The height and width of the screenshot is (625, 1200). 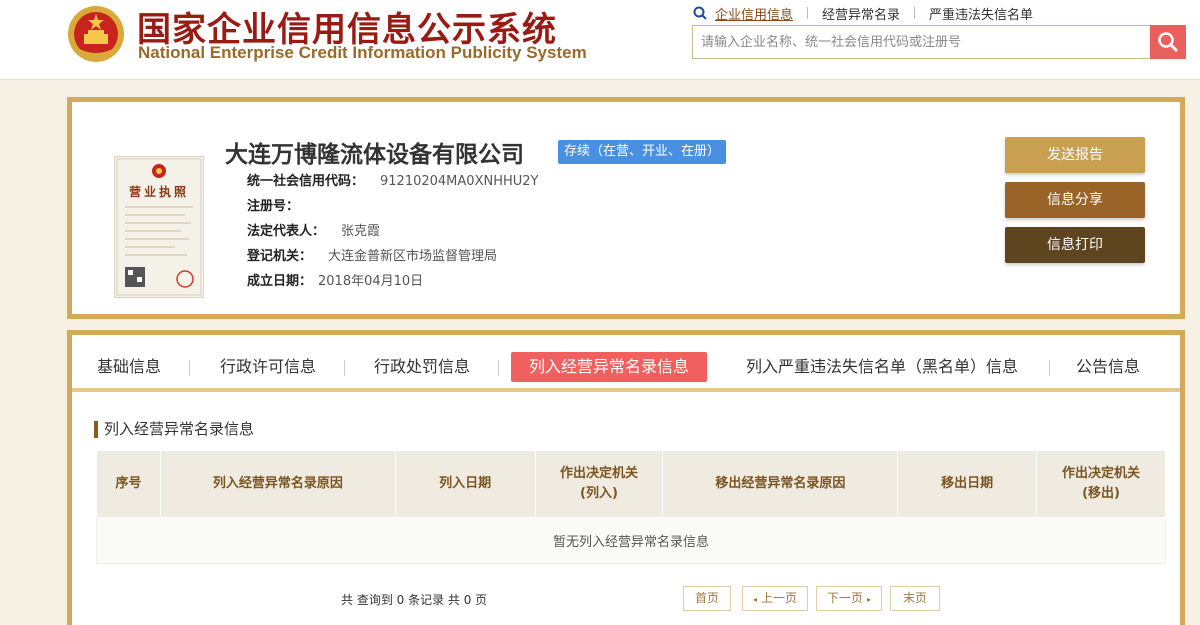 What do you see at coordinates (129, 367) in the screenshot?
I see `tab-basic-info: 基础信息` at bounding box center [129, 367].